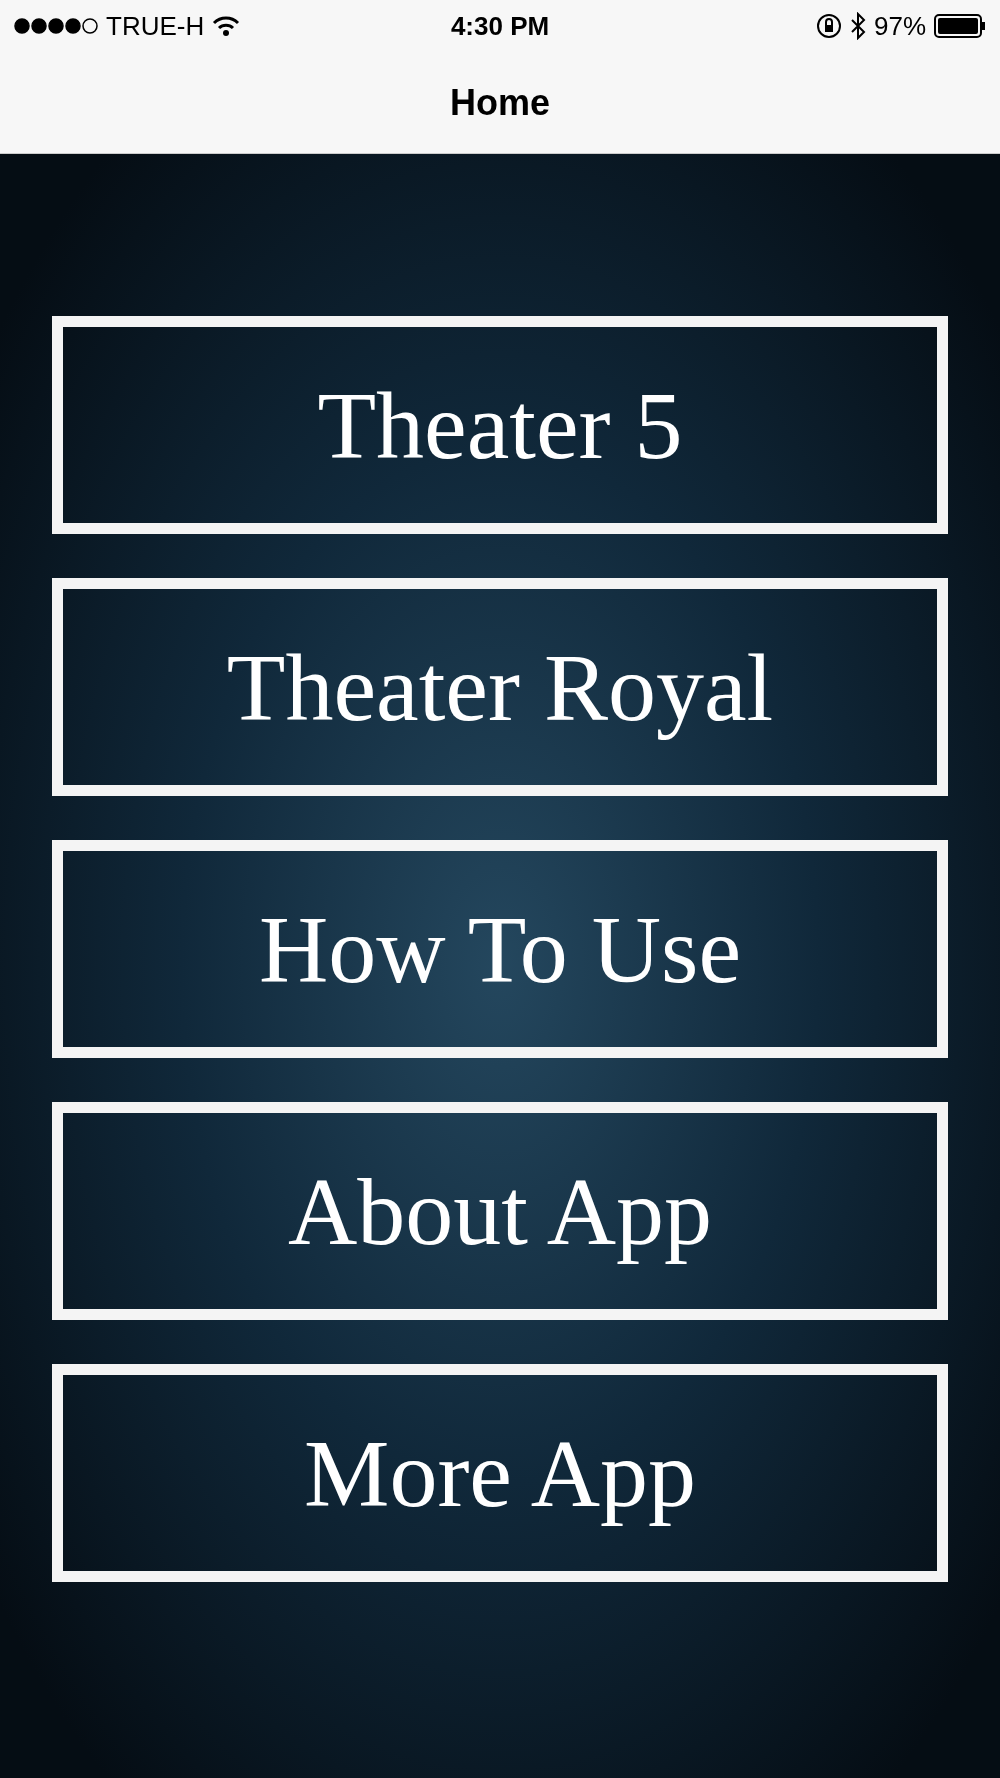  I want to click on bluetooth-icon, so click(857, 26).